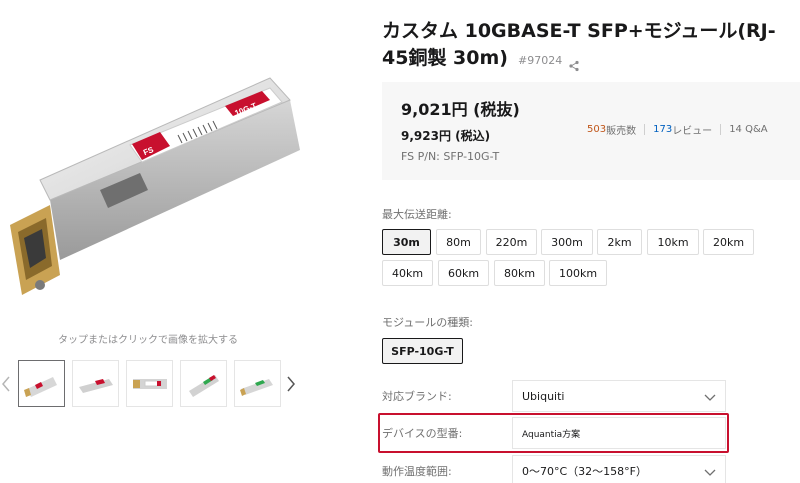 Image resolution: width=800 pixels, height=483 pixels. Describe the element at coordinates (417, 471) in the screenshot. I see `temperature-label: 動作温度範囲:` at that location.